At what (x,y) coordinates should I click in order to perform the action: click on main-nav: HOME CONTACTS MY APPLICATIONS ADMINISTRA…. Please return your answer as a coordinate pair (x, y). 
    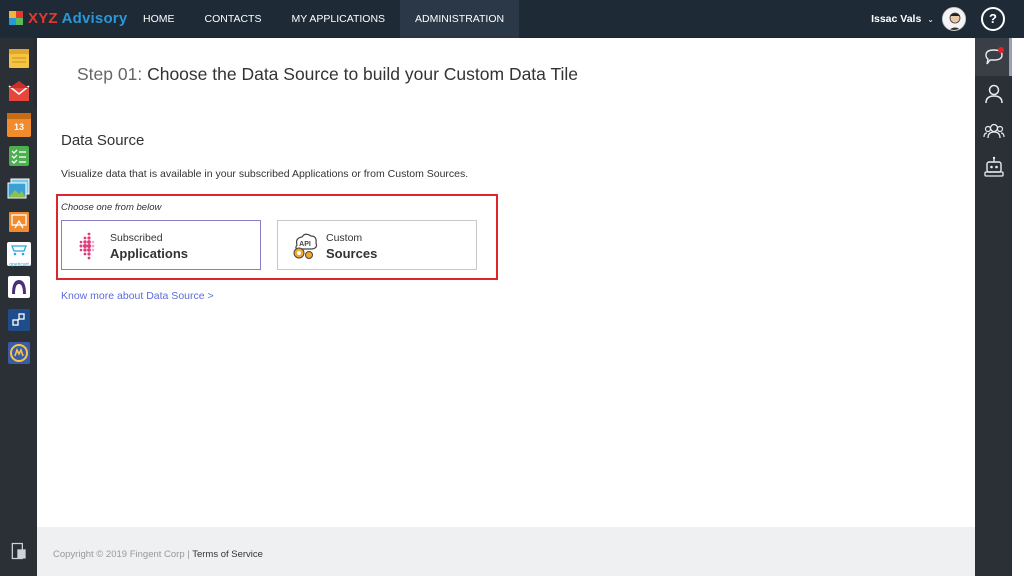
    Looking at the image, I should click on (324, 19).